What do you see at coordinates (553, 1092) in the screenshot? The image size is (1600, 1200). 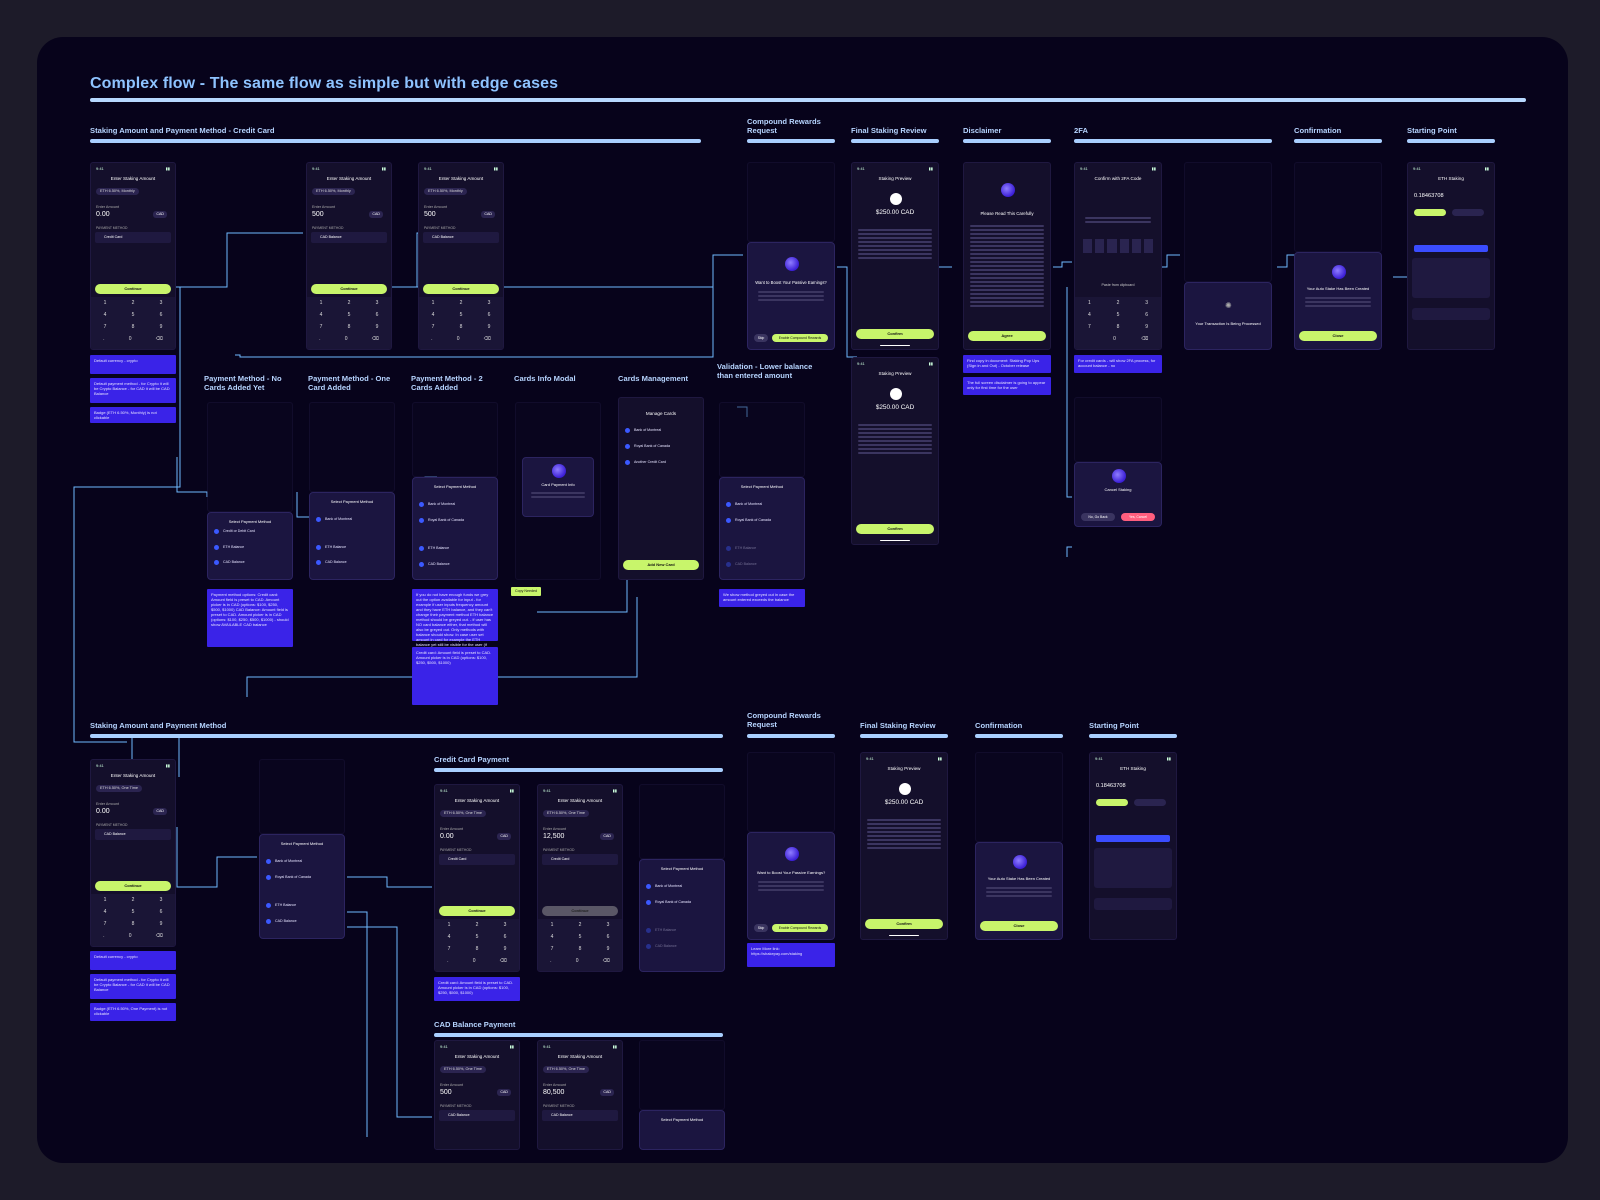 I see `amount-input: 80,500` at bounding box center [553, 1092].